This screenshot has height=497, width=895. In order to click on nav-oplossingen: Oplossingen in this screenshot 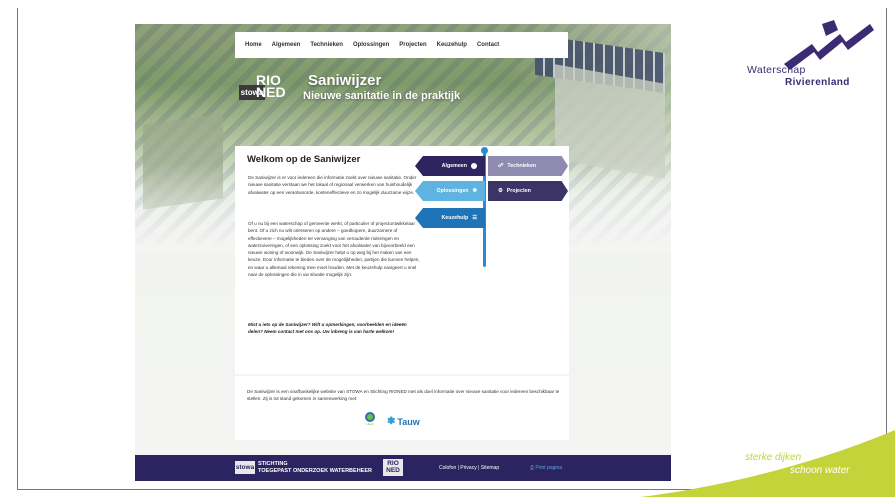, I will do `click(371, 45)`.